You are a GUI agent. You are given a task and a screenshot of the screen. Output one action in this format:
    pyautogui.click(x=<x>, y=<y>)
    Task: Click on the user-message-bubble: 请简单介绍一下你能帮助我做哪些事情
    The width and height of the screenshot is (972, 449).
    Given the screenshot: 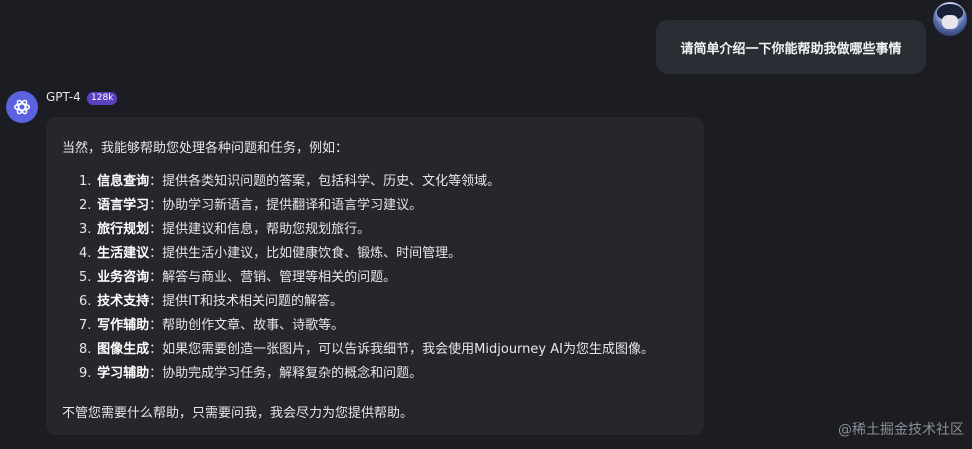 What is the action you would take?
    pyautogui.click(x=791, y=47)
    